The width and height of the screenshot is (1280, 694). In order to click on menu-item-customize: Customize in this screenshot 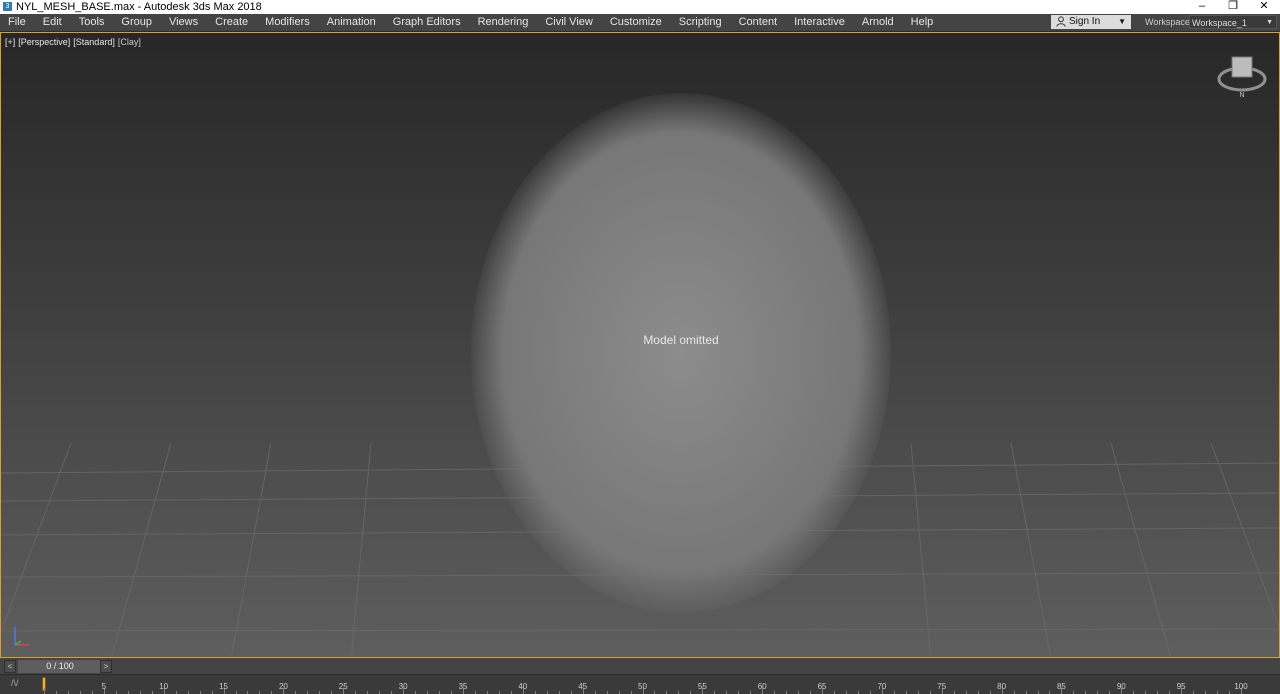, I will do `click(635, 22)`.